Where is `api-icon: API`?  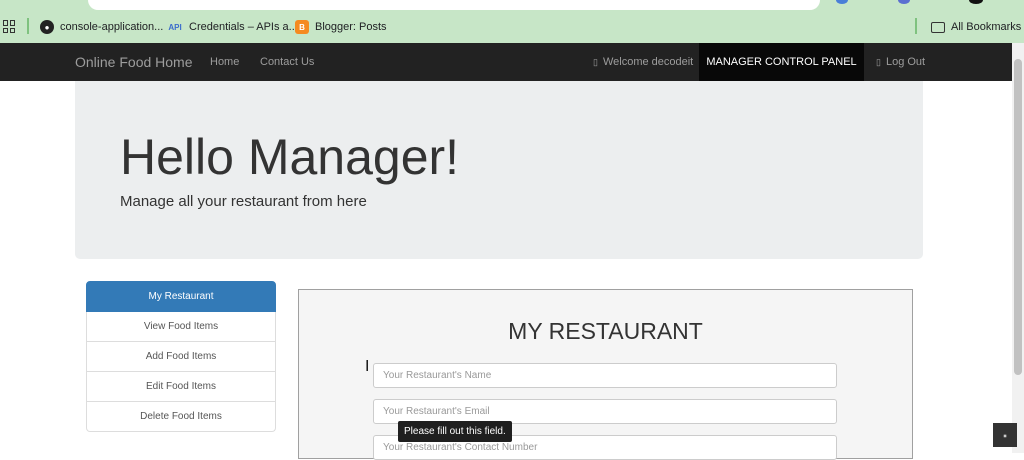
api-icon: API is located at coordinates (175, 27).